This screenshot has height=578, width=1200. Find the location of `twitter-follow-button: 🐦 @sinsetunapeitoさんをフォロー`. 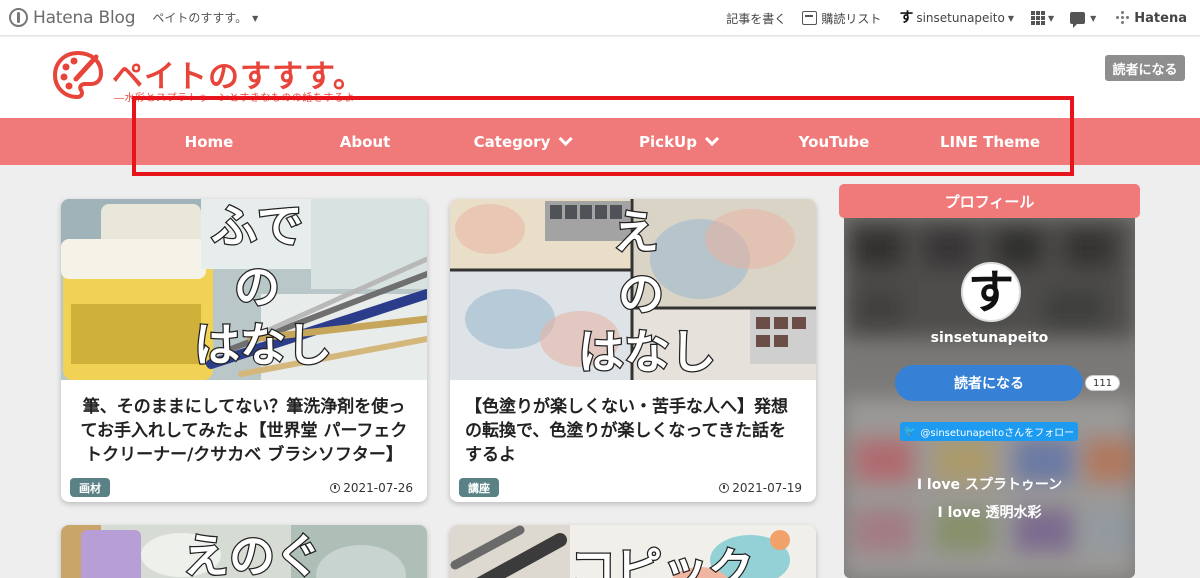

twitter-follow-button: 🐦 @sinsetunapeitoさんをフォロー is located at coordinates (989, 431).